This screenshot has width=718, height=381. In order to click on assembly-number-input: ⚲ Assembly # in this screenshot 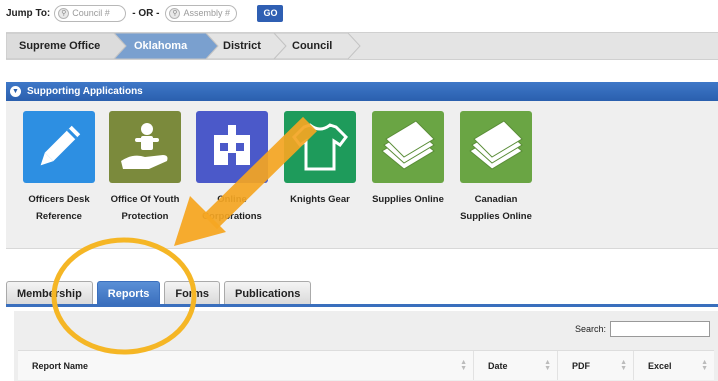, I will do `click(201, 13)`.